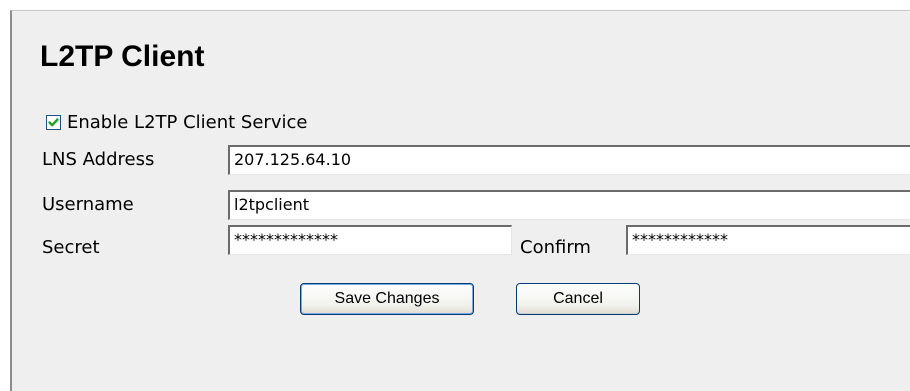 The width and height of the screenshot is (910, 391). I want to click on enable-service-checkbox, so click(53, 122).